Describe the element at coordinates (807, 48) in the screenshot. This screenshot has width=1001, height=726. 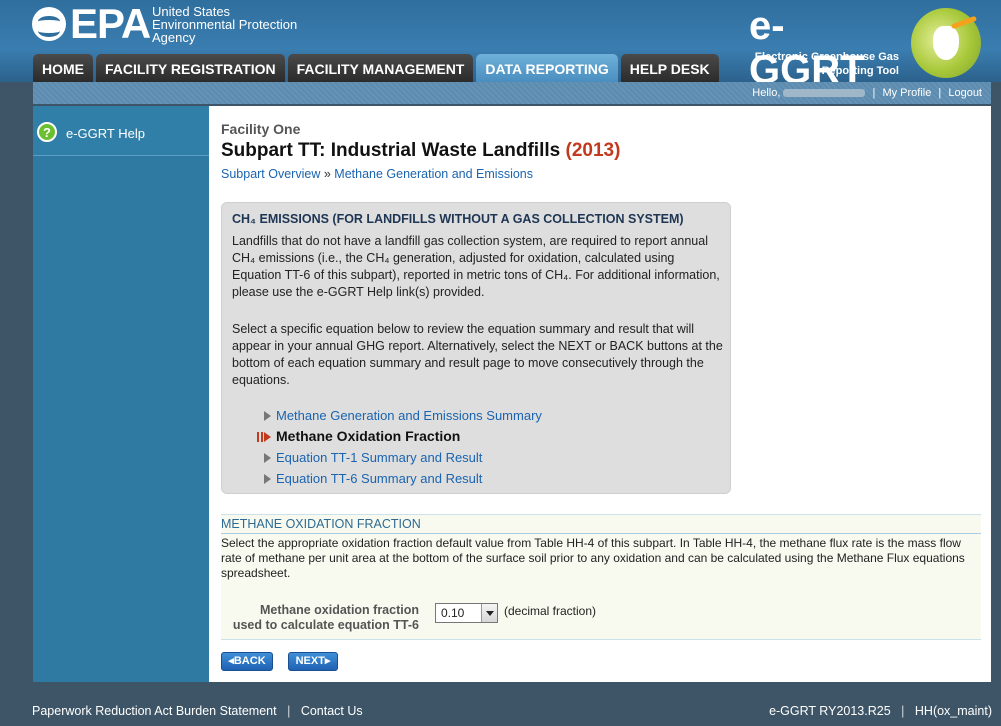
I see `eggrt-title: e-GGRT` at that location.